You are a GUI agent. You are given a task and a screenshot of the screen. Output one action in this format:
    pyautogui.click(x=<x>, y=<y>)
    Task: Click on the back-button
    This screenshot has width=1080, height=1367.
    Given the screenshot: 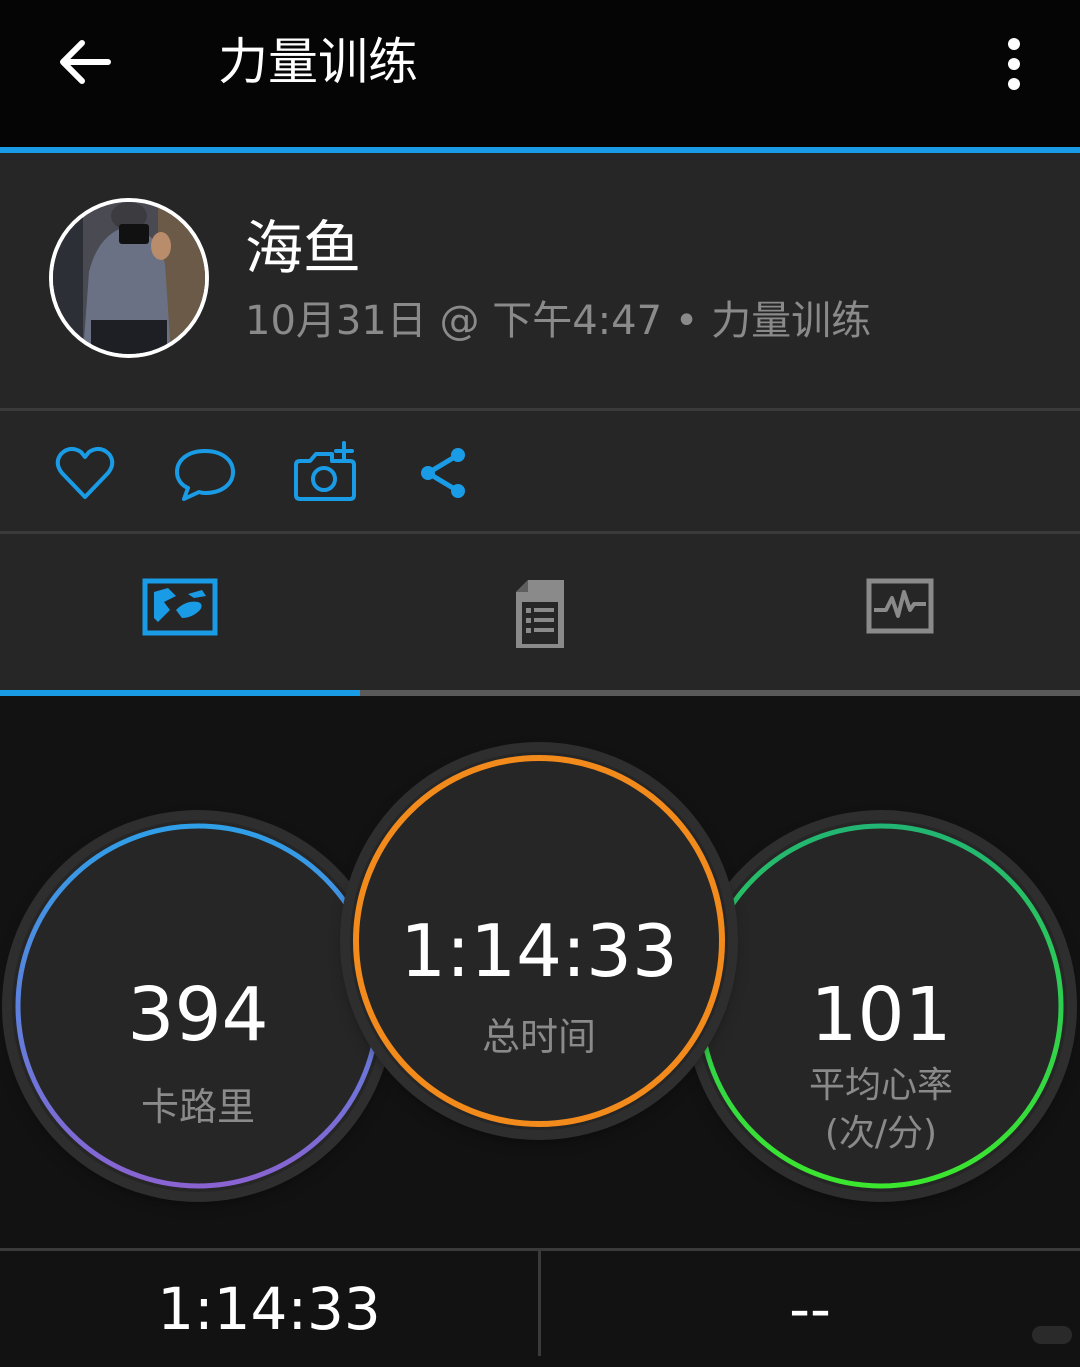 What is the action you would take?
    pyautogui.click(x=84, y=62)
    